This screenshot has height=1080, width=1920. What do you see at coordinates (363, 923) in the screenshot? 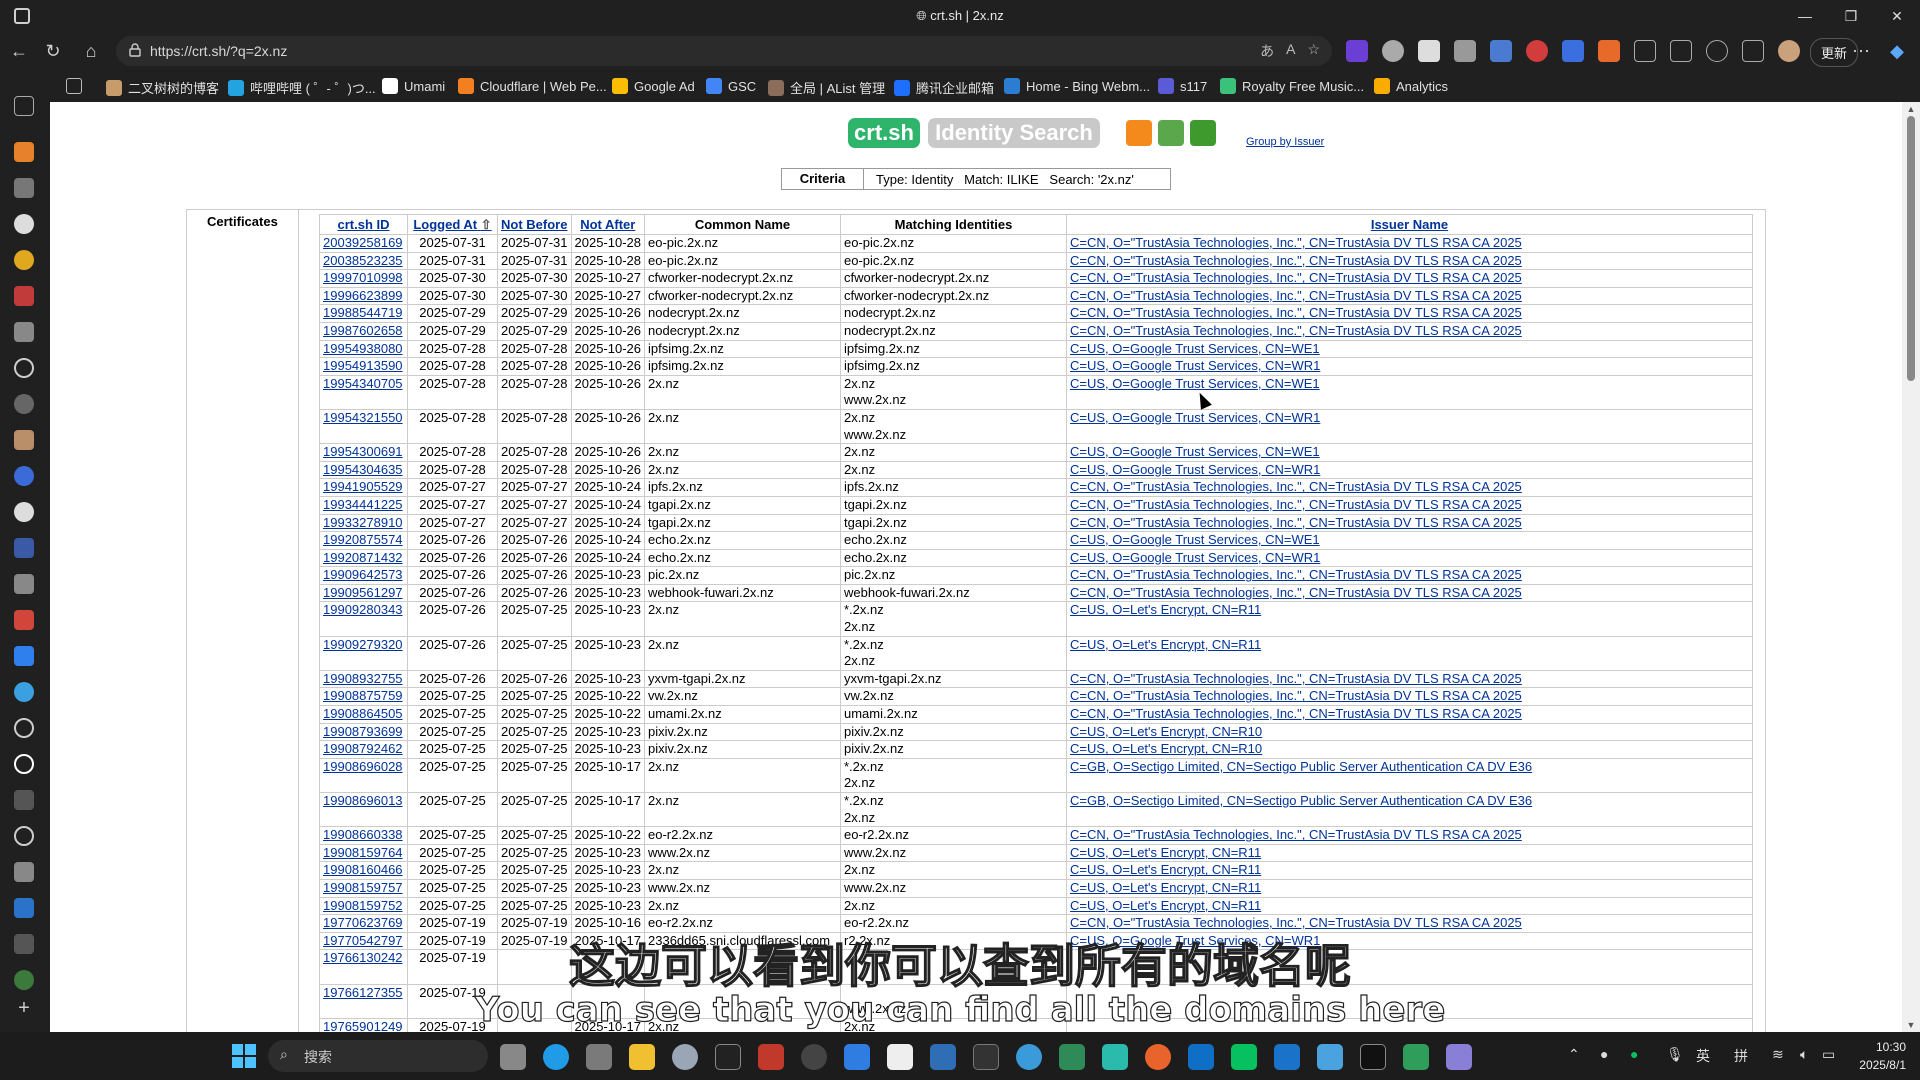
I see `cell-crtsh-id-link: 19770623769` at bounding box center [363, 923].